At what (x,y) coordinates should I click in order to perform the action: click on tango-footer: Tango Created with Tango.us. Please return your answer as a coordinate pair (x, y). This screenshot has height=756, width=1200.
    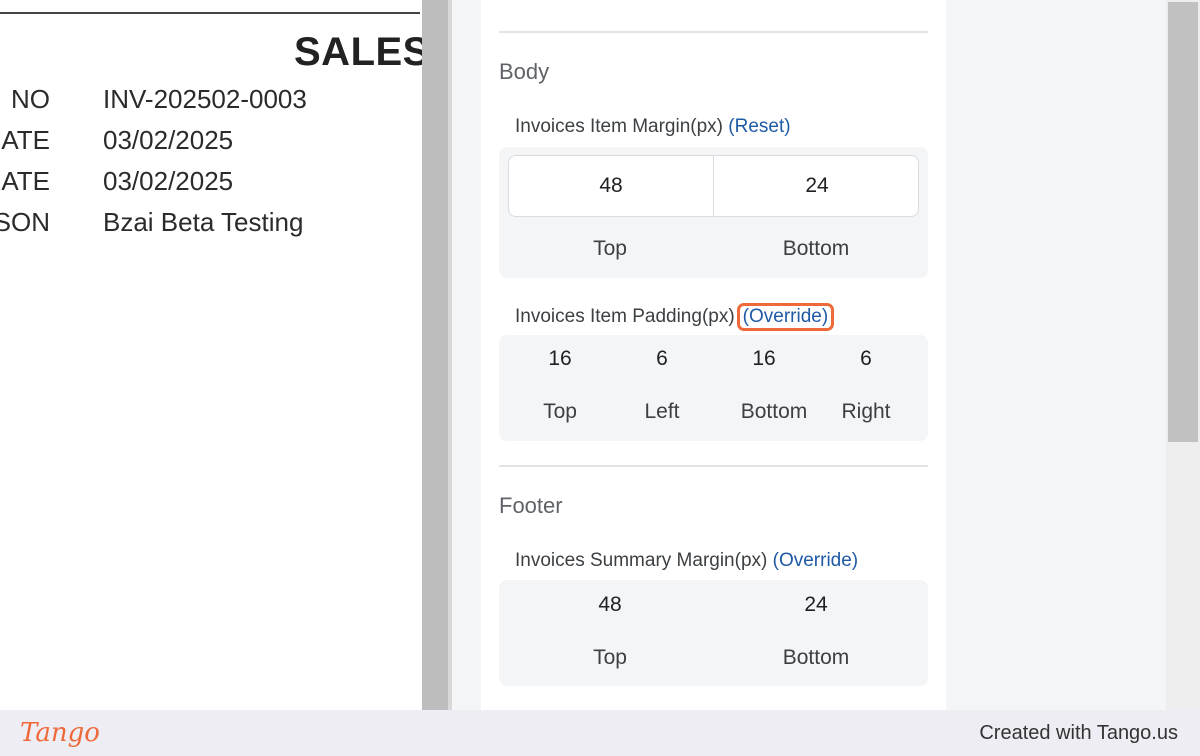
    Looking at the image, I should click on (600, 733).